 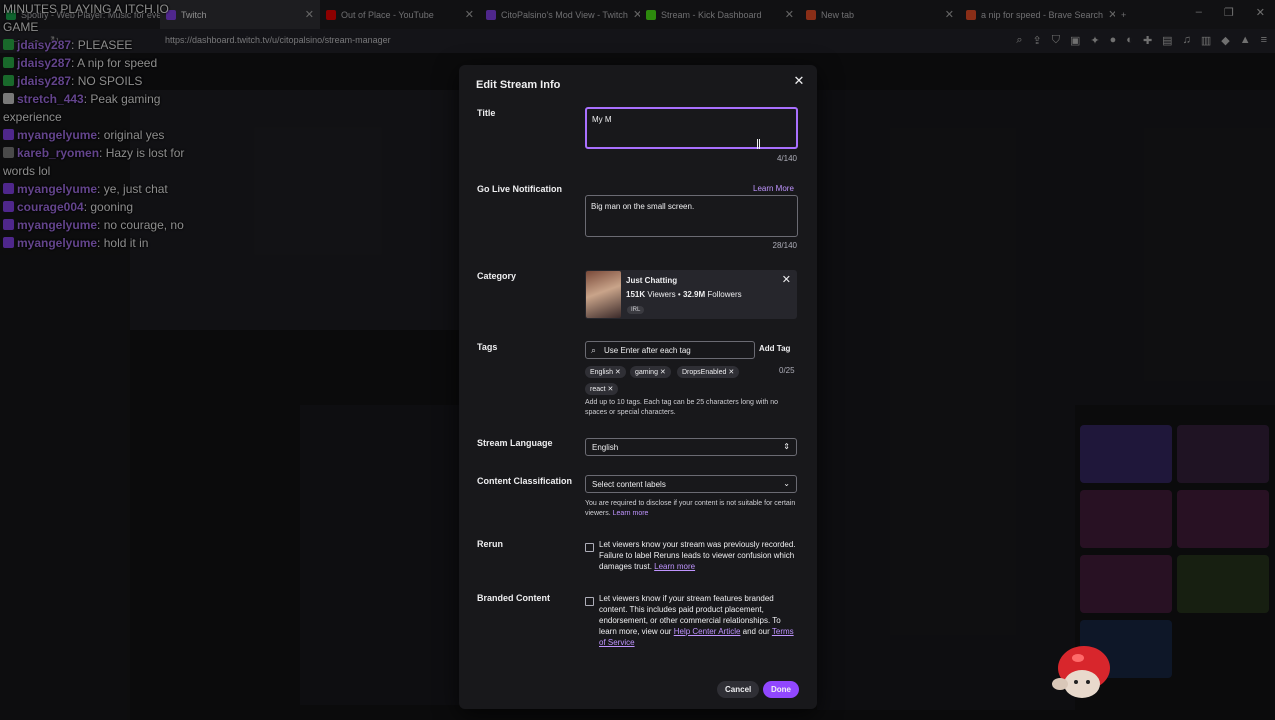 What do you see at coordinates (691, 484) in the screenshot?
I see `content-labels-dropdown: Select content labels ⌄` at bounding box center [691, 484].